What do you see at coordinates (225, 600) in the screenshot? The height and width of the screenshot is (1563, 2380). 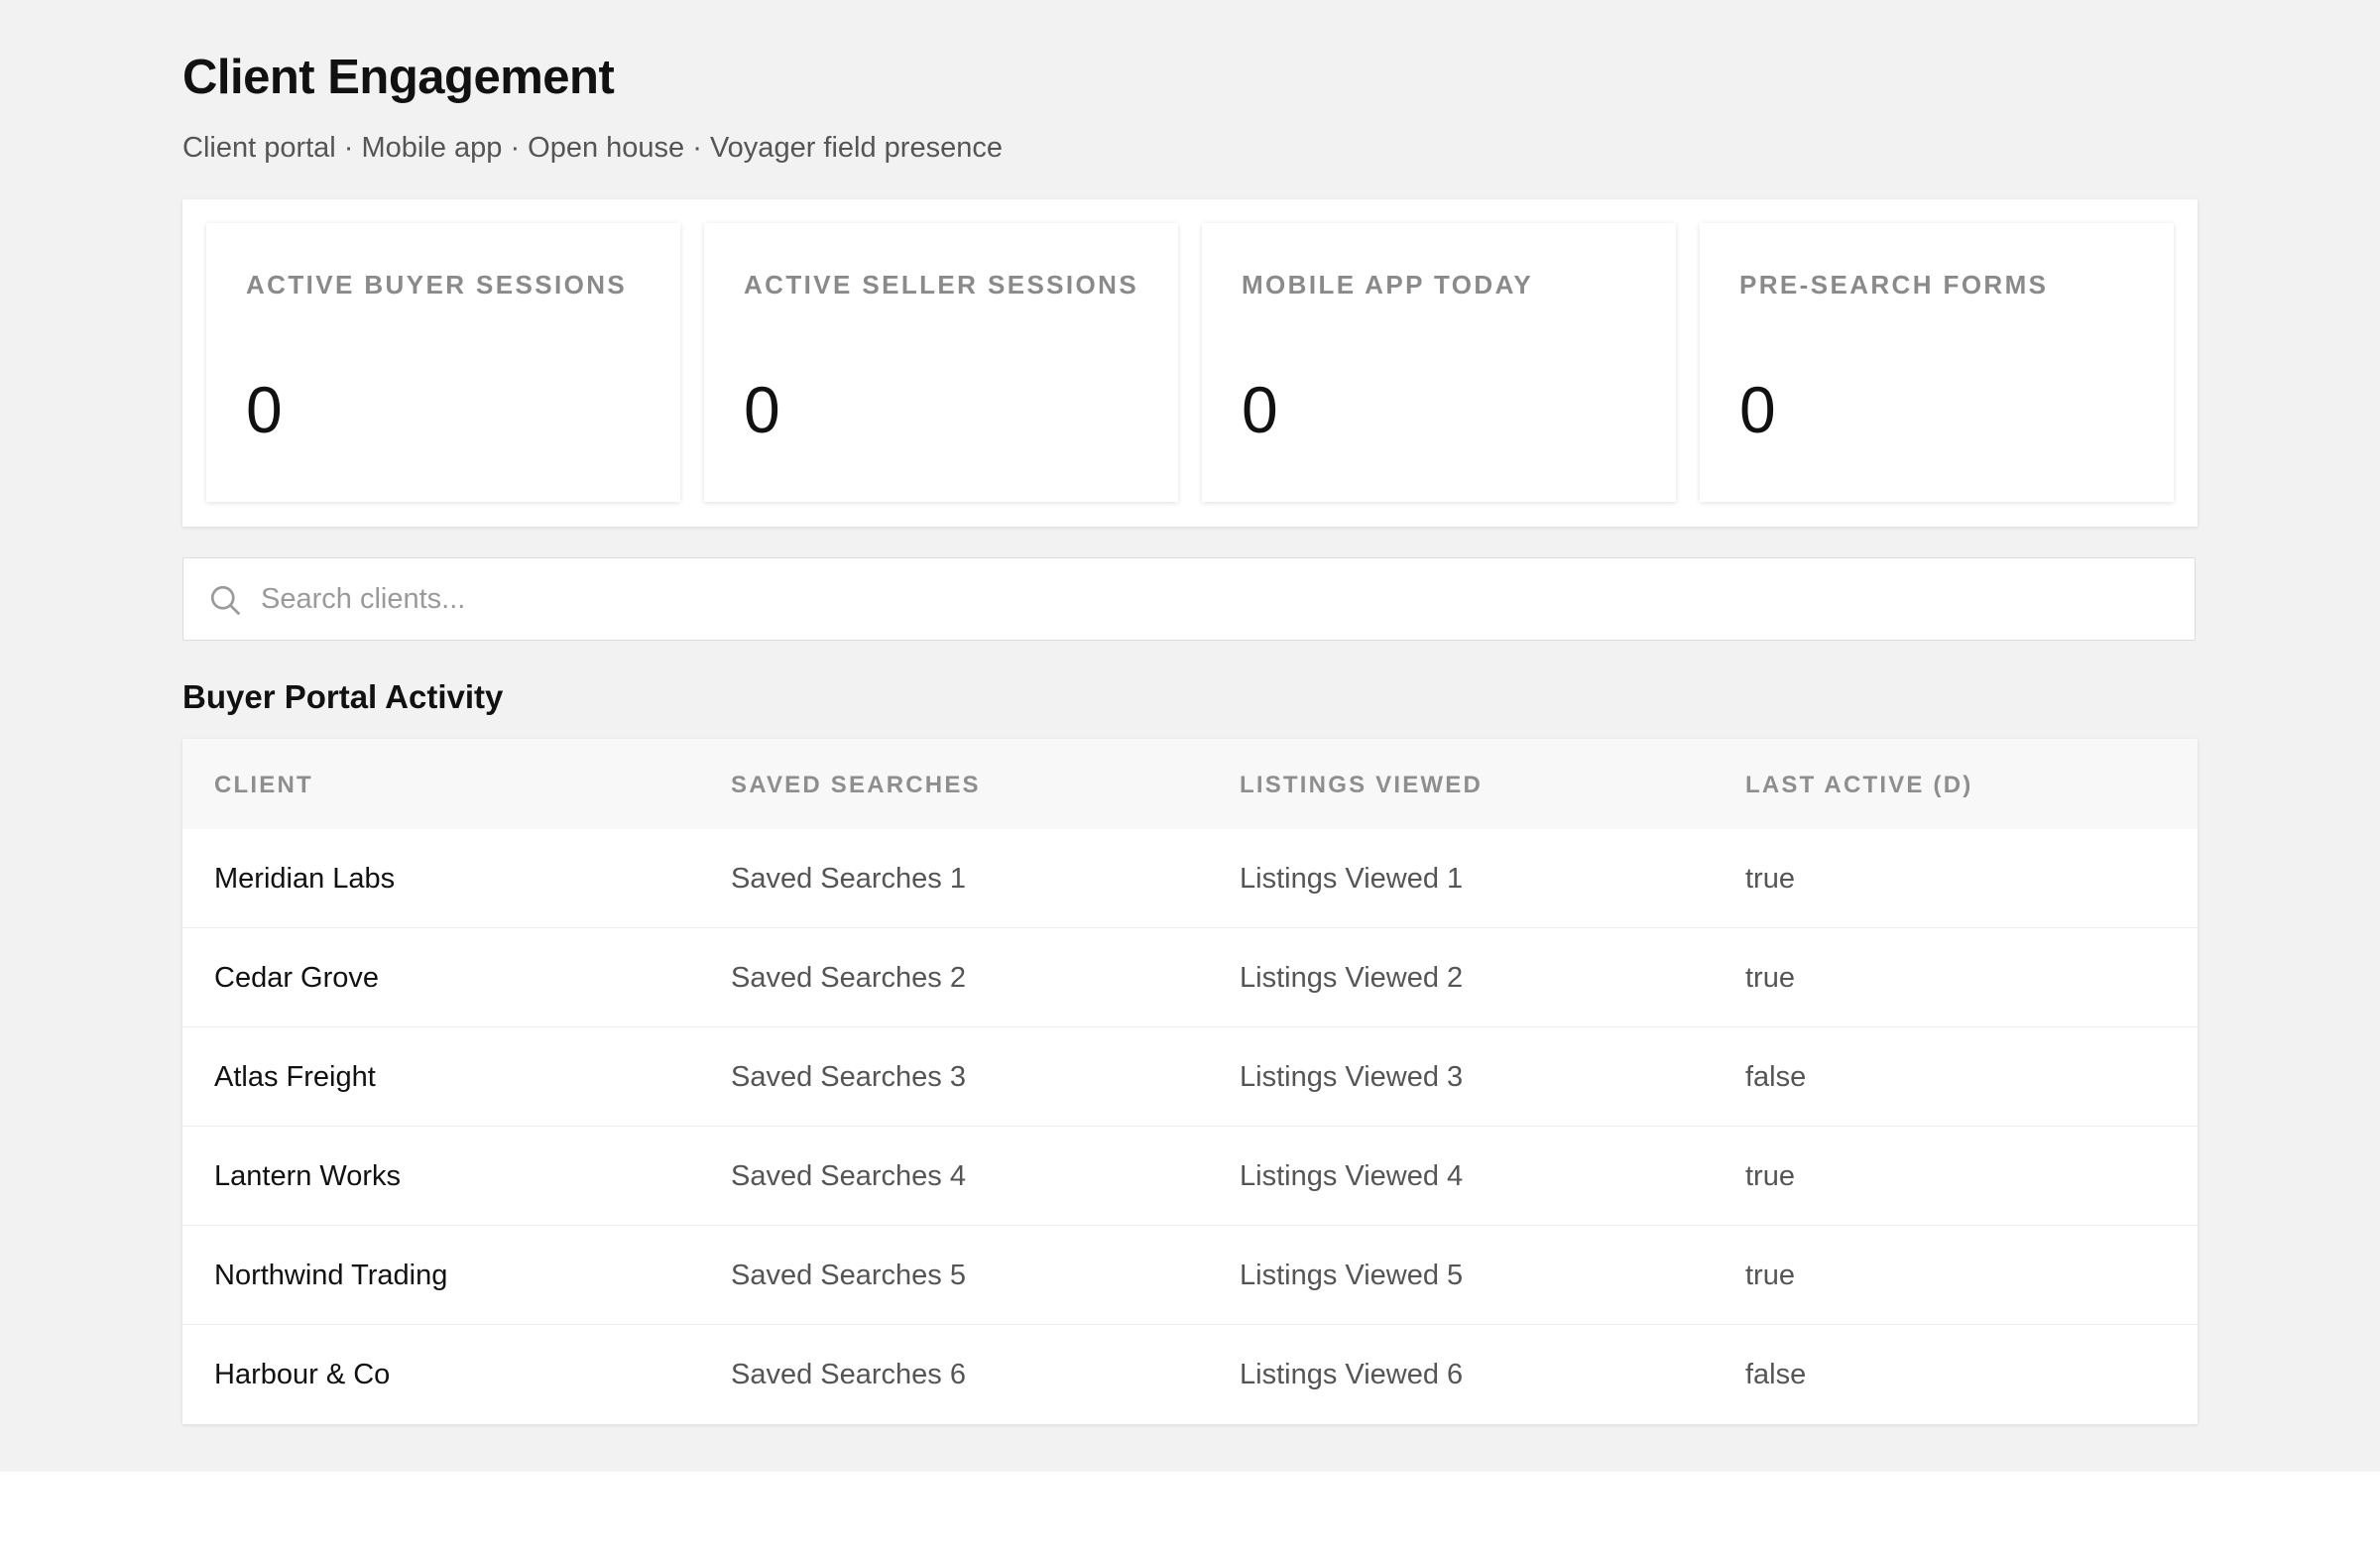 I see `search-icon` at bounding box center [225, 600].